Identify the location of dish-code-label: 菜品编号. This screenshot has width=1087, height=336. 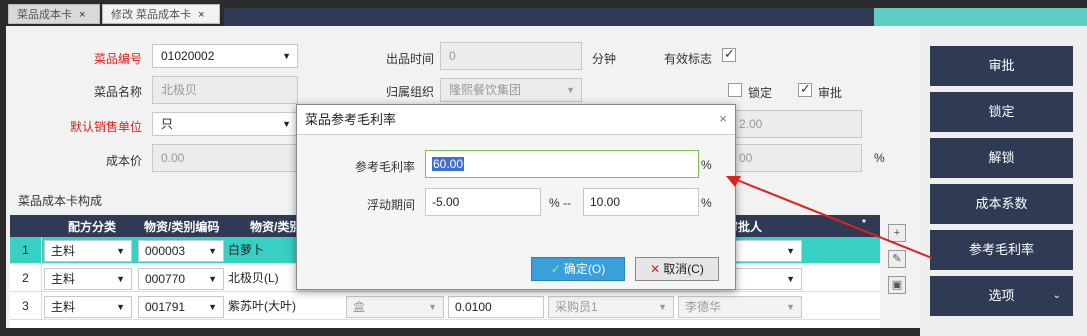
(117, 59).